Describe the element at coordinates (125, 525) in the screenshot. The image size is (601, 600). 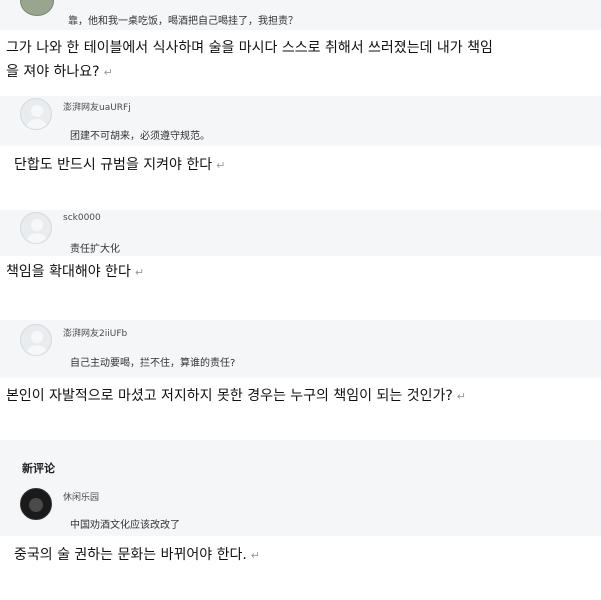
I see `comment-text: 中国劝酒文化应该改改了` at that location.